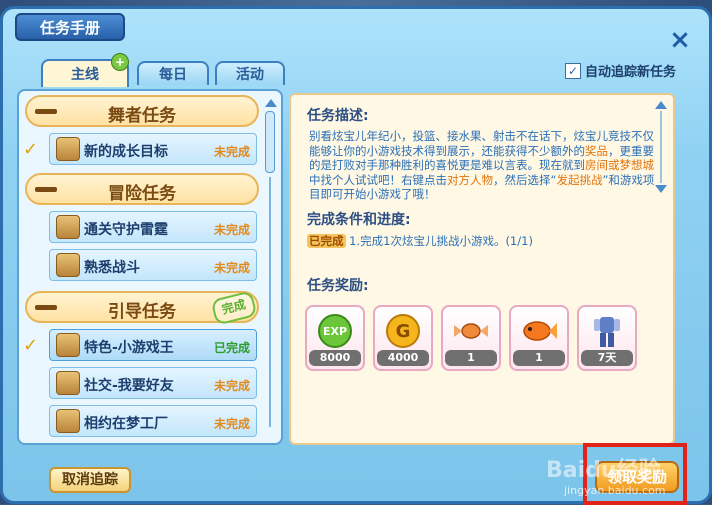 The image size is (712, 505). Describe the element at coordinates (231, 348) in the screenshot. I see `task-status: 已完成` at that location.